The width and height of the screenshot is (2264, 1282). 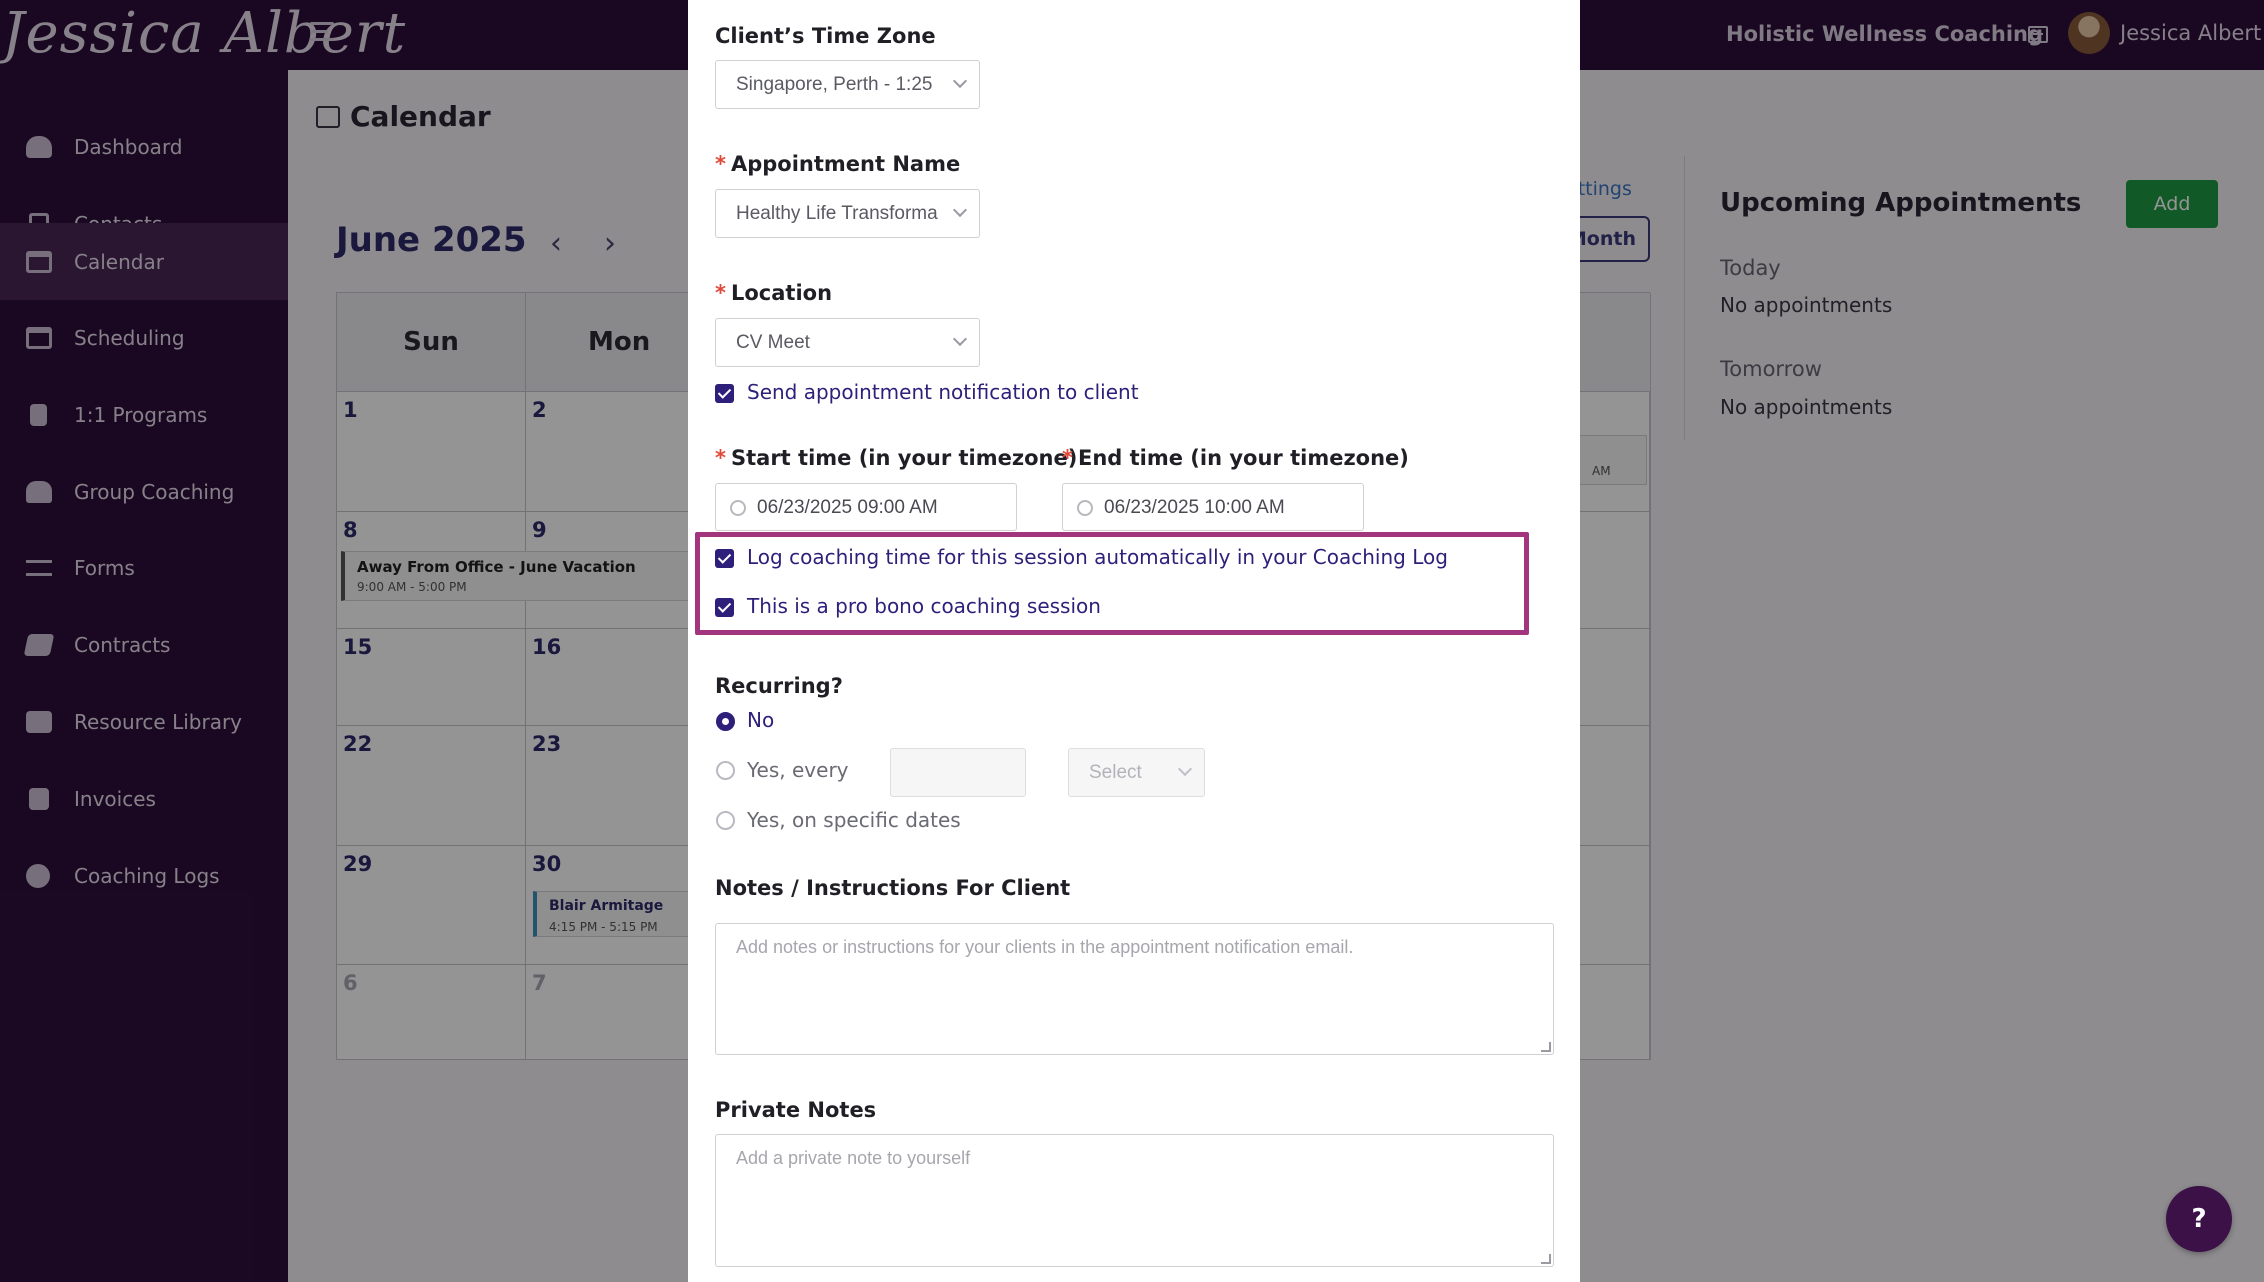 What do you see at coordinates (838, 164) in the screenshot?
I see `appointment-name-label: * Appointment Name` at bounding box center [838, 164].